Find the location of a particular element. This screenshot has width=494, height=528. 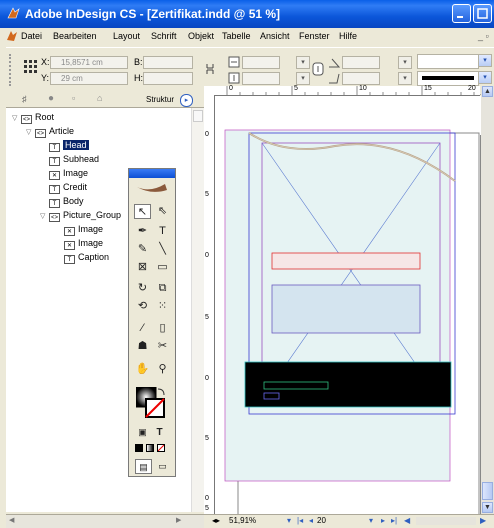

rotate-angle-icon is located at coordinates (334, 63).